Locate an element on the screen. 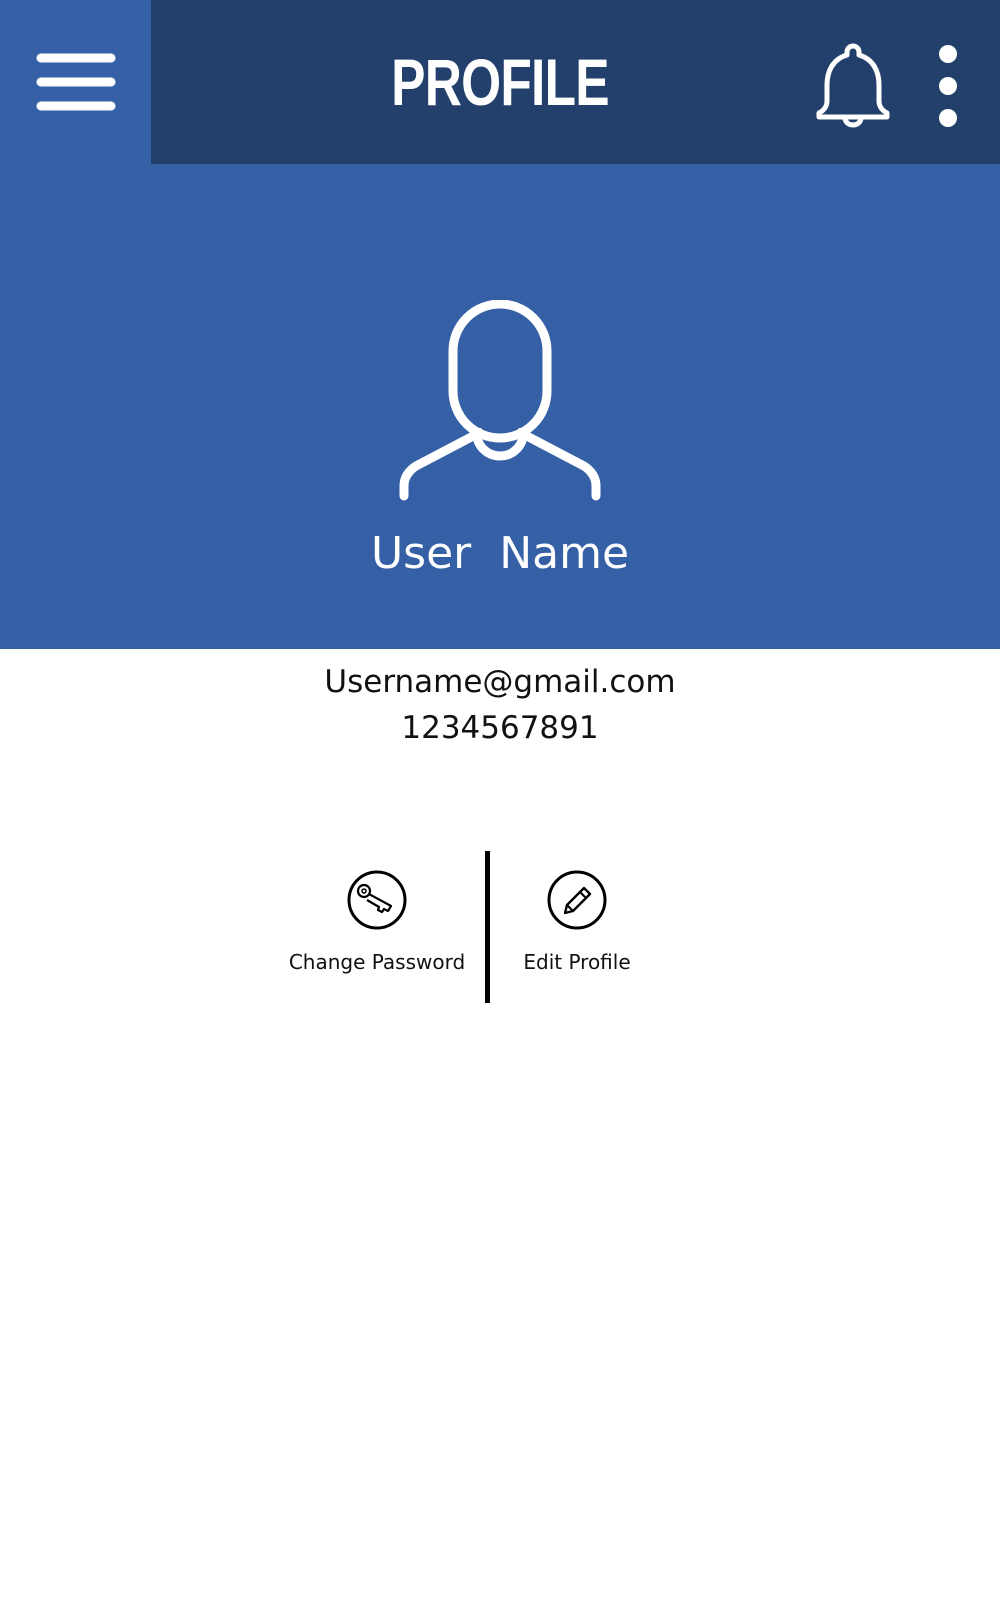 The width and height of the screenshot is (1000, 1600). key-icon is located at coordinates (377, 900).